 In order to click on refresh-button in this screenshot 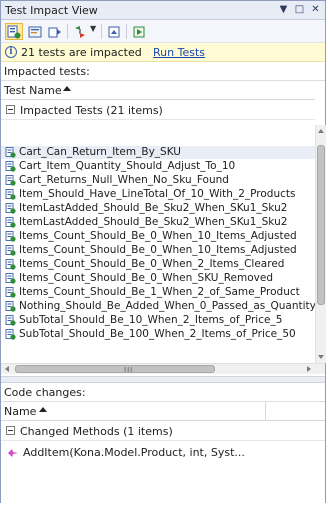, I will do `click(114, 31)`.